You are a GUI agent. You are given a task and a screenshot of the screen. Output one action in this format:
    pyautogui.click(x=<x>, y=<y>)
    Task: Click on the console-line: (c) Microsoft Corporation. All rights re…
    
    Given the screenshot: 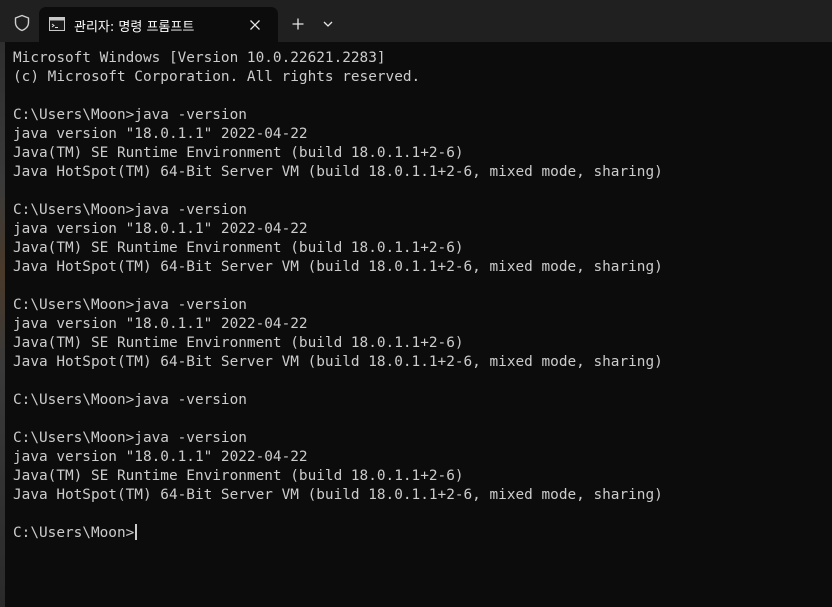 What is the action you would take?
    pyautogui.click(x=420, y=77)
    